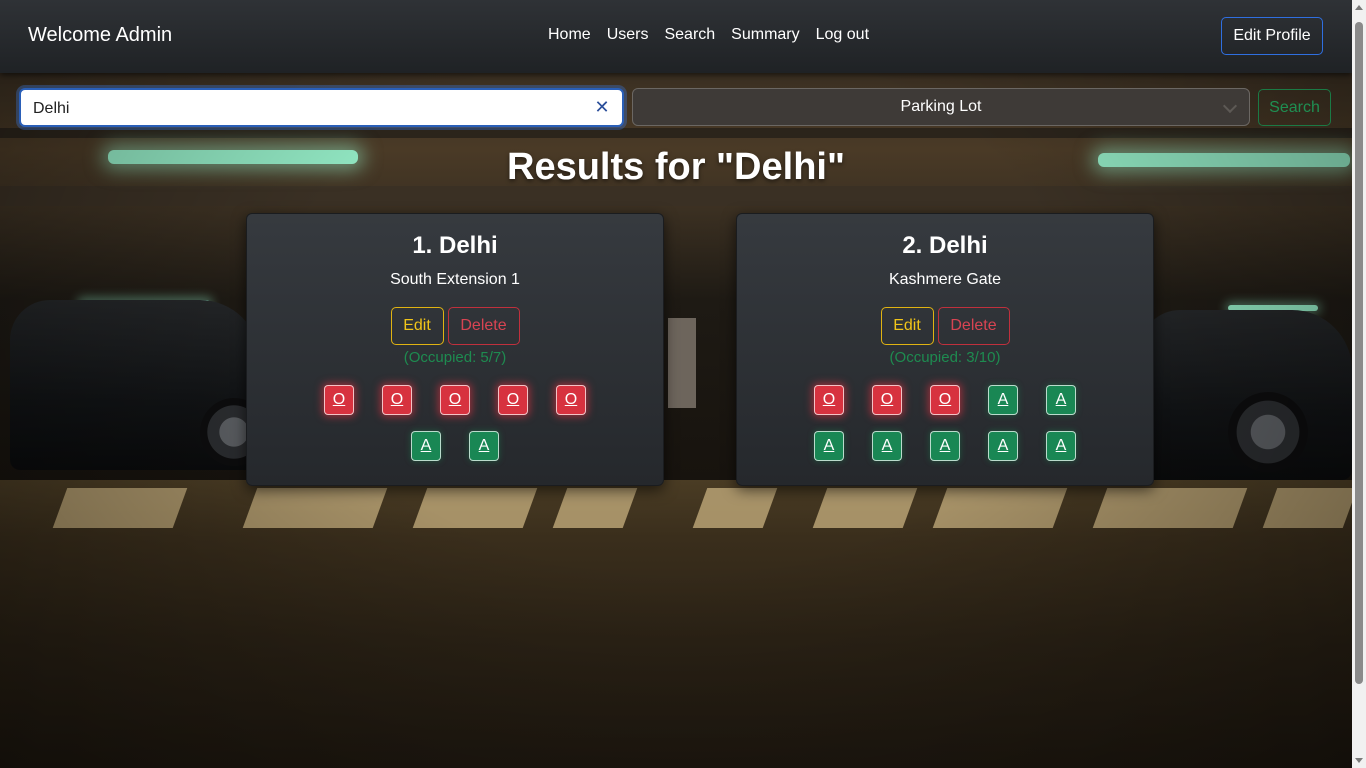 The width and height of the screenshot is (1366, 768). I want to click on nav-users-link: Users, so click(628, 35).